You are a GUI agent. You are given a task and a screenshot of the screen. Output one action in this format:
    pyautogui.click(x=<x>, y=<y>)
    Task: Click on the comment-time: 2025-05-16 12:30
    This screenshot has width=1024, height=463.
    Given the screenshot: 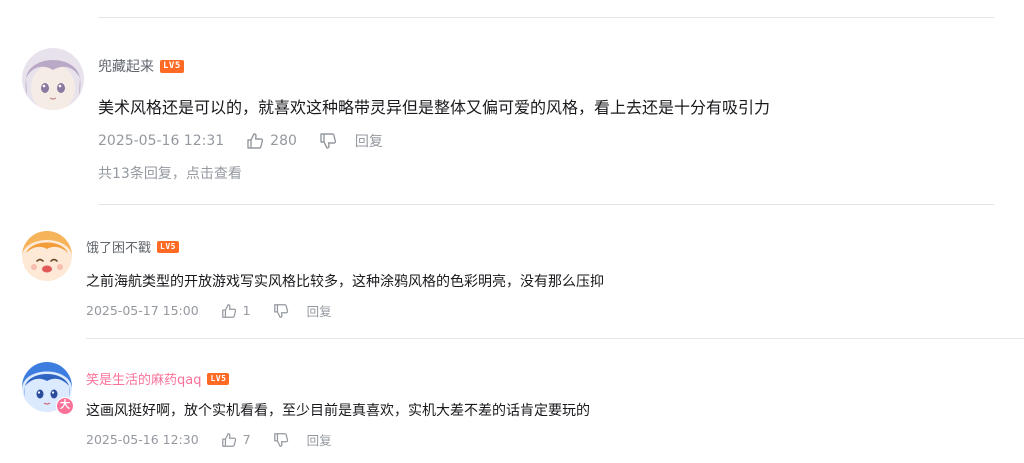 What is the action you would take?
    pyautogui.click(x=142, y=439)
    